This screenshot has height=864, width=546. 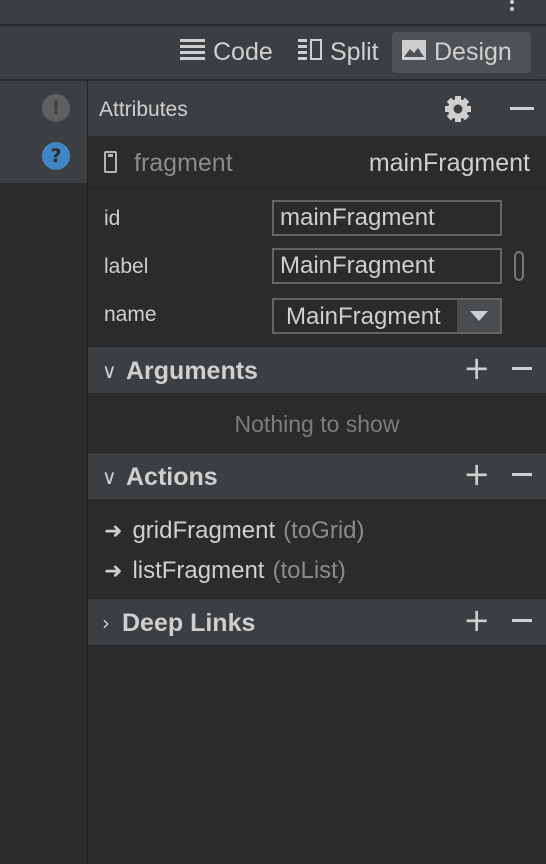 What do you see at coordinates (130, 314) in the screenshot?
I see `name-label: name` at bounding box center [130, 314].